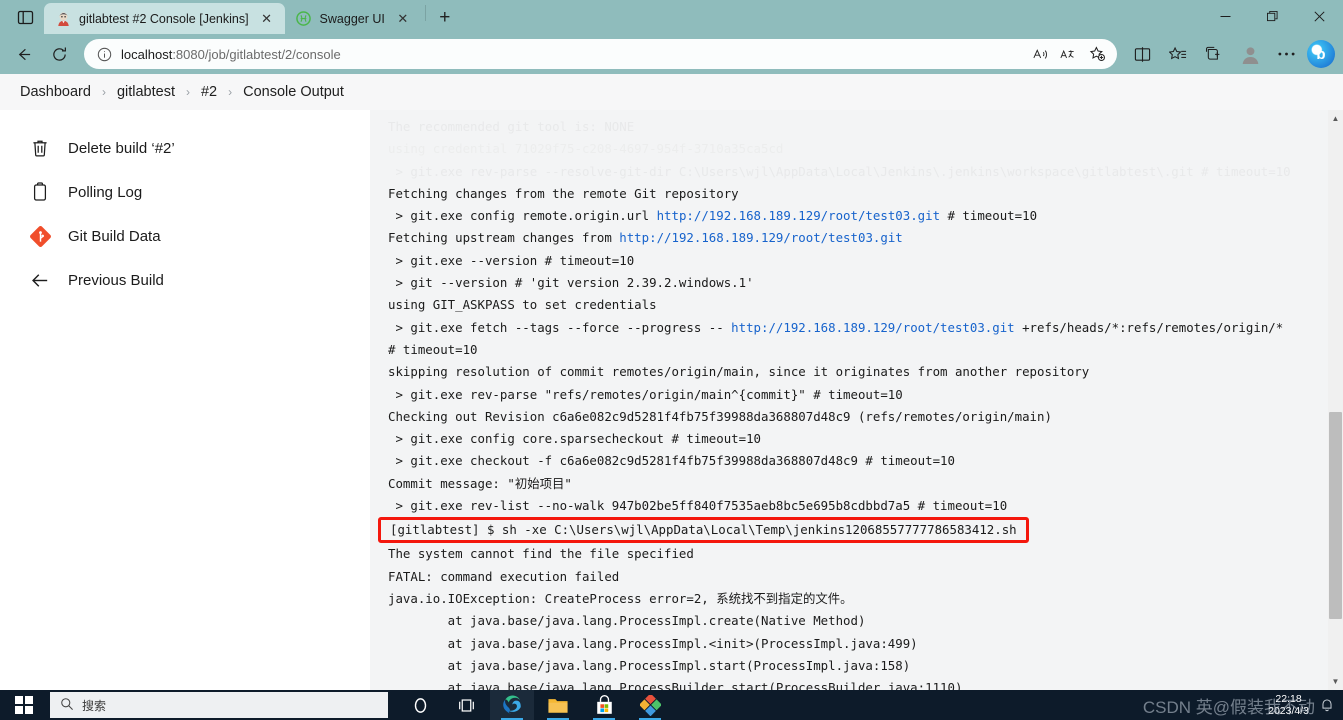  What do you see at coordinates (1041, 54) in the screenshot?
I see `read-aloud-icon` at bounding box center [1041, 54].